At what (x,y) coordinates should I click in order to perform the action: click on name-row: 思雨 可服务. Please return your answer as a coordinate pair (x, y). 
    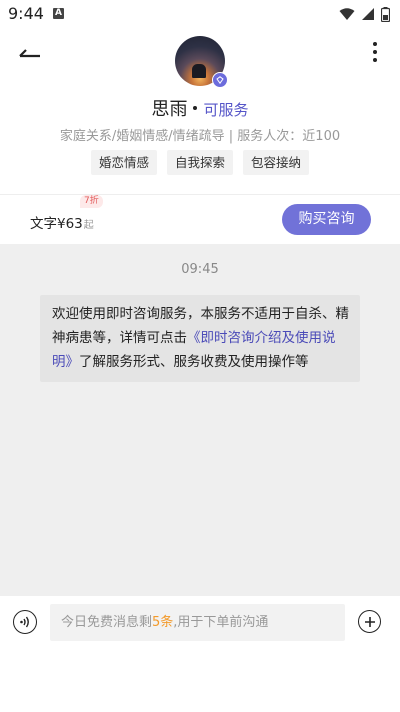
    Looking at the image, I should click on (200, 108).